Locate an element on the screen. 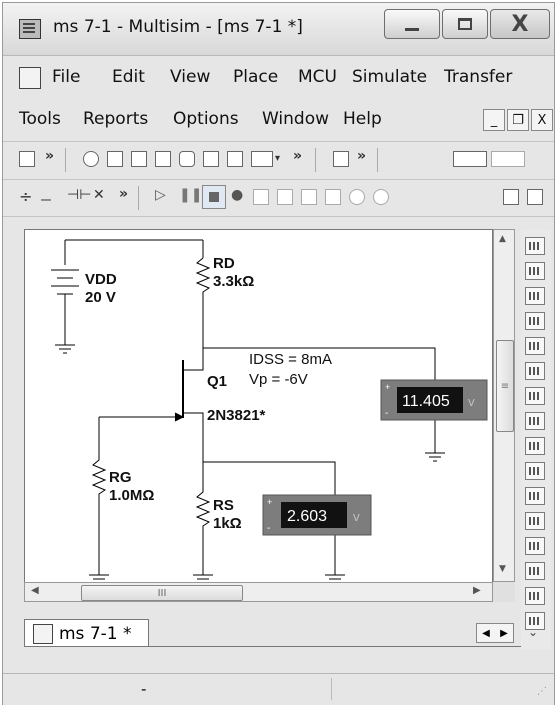 The height and width of the screenshot is (707, 557). multimeter-icon is located at coordinates (535, 246).